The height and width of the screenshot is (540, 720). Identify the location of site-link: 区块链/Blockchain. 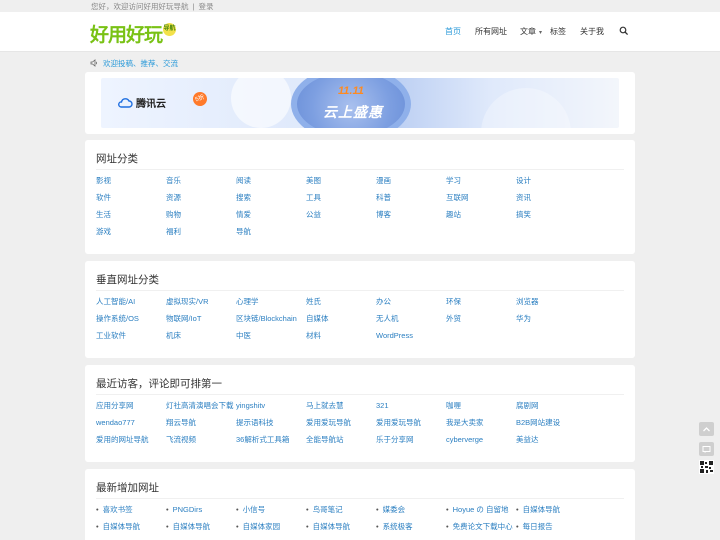
(271, 321).